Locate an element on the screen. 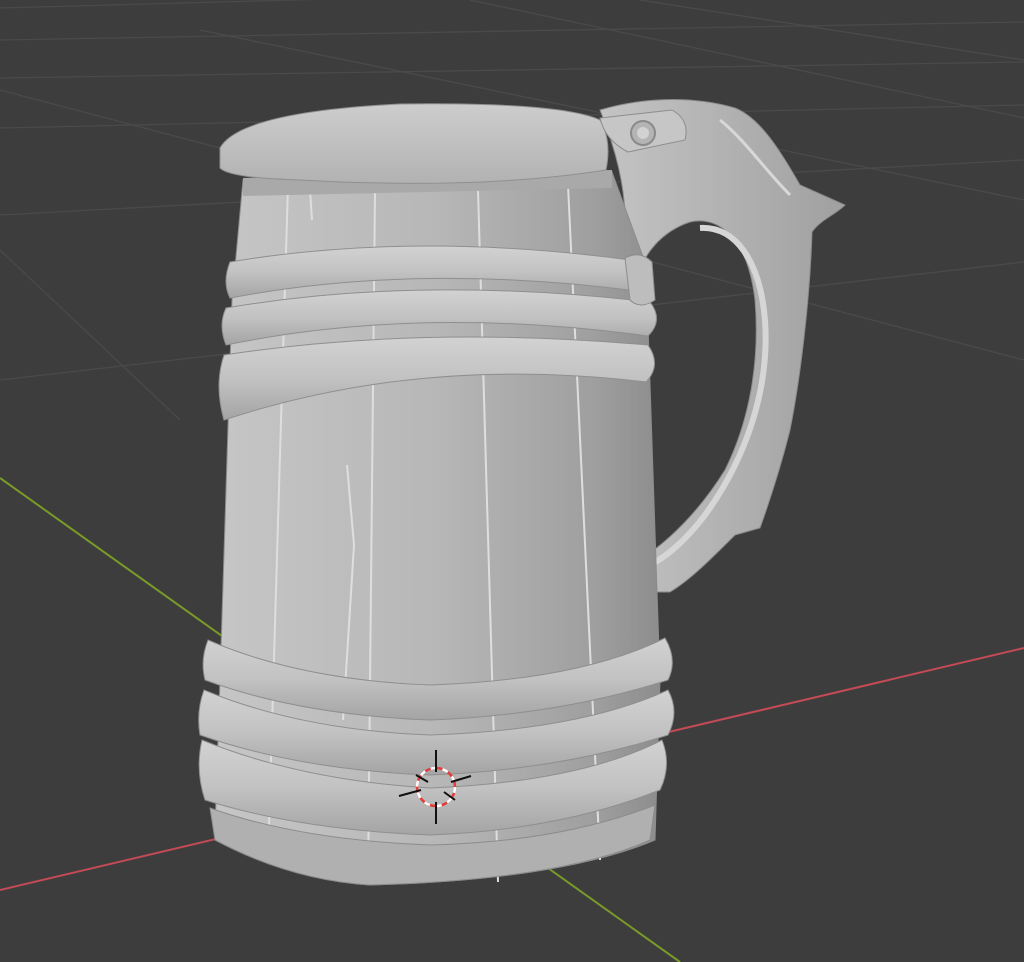 This screenshot has width=1024, height=962. tankard-lid is located at coordinates (415, 149).